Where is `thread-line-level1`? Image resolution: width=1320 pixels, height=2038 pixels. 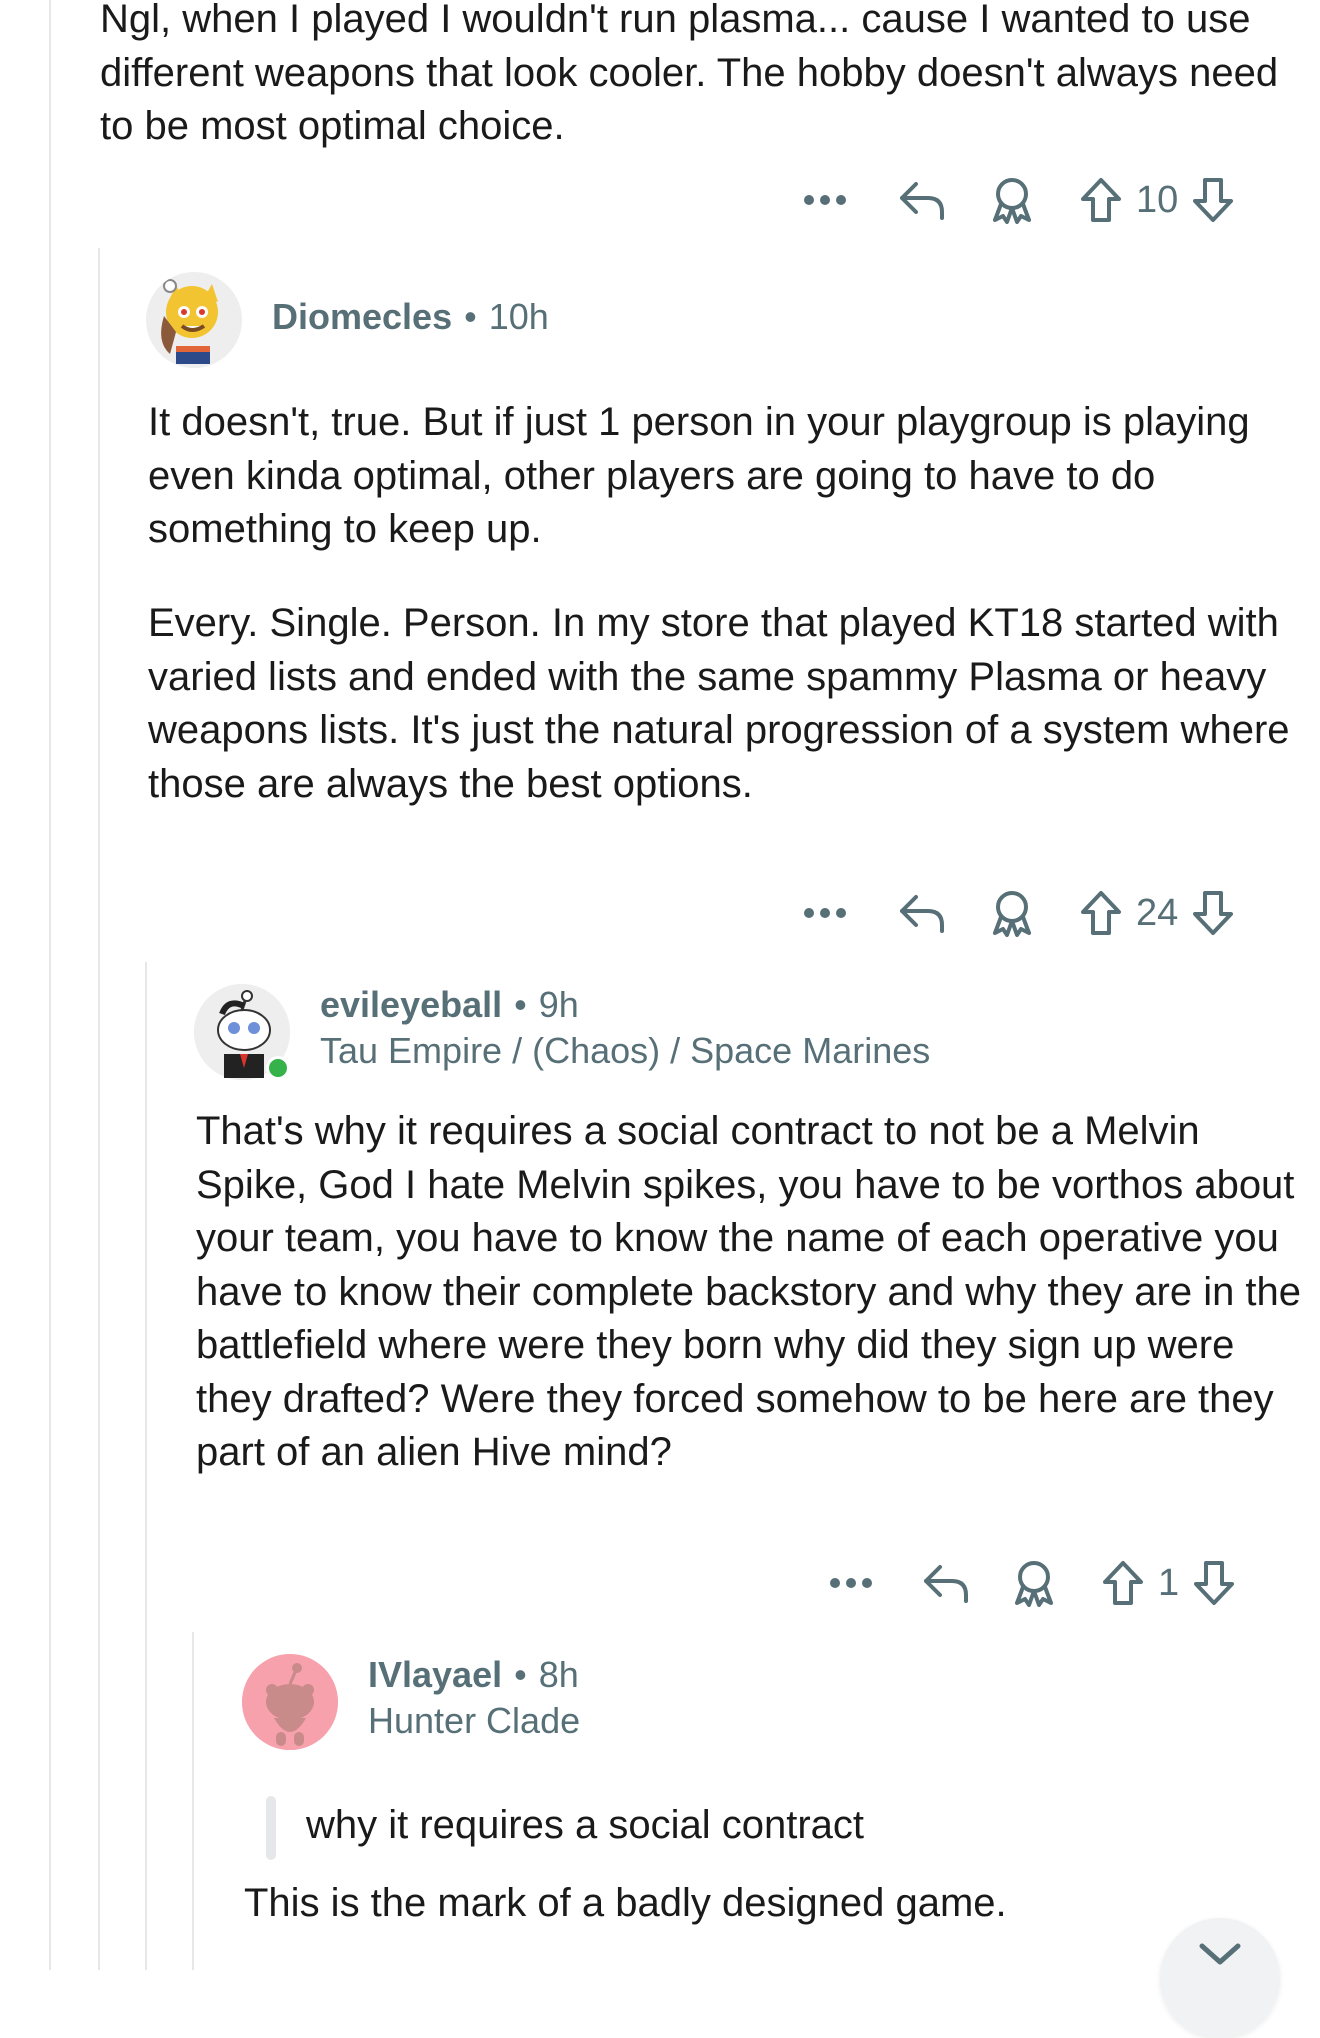
thread-line-level1 is located at coordinates (50, 985).